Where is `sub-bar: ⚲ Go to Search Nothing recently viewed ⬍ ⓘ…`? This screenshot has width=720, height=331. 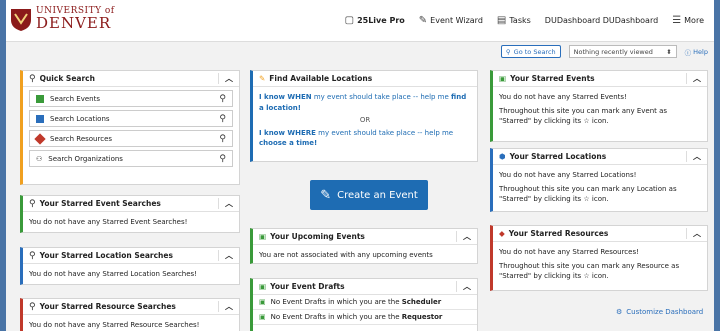
sub-bar: ⚲ Go to Search Nothing recently viewed ⬍ ⓘ… is located at coordinates (604, 51).